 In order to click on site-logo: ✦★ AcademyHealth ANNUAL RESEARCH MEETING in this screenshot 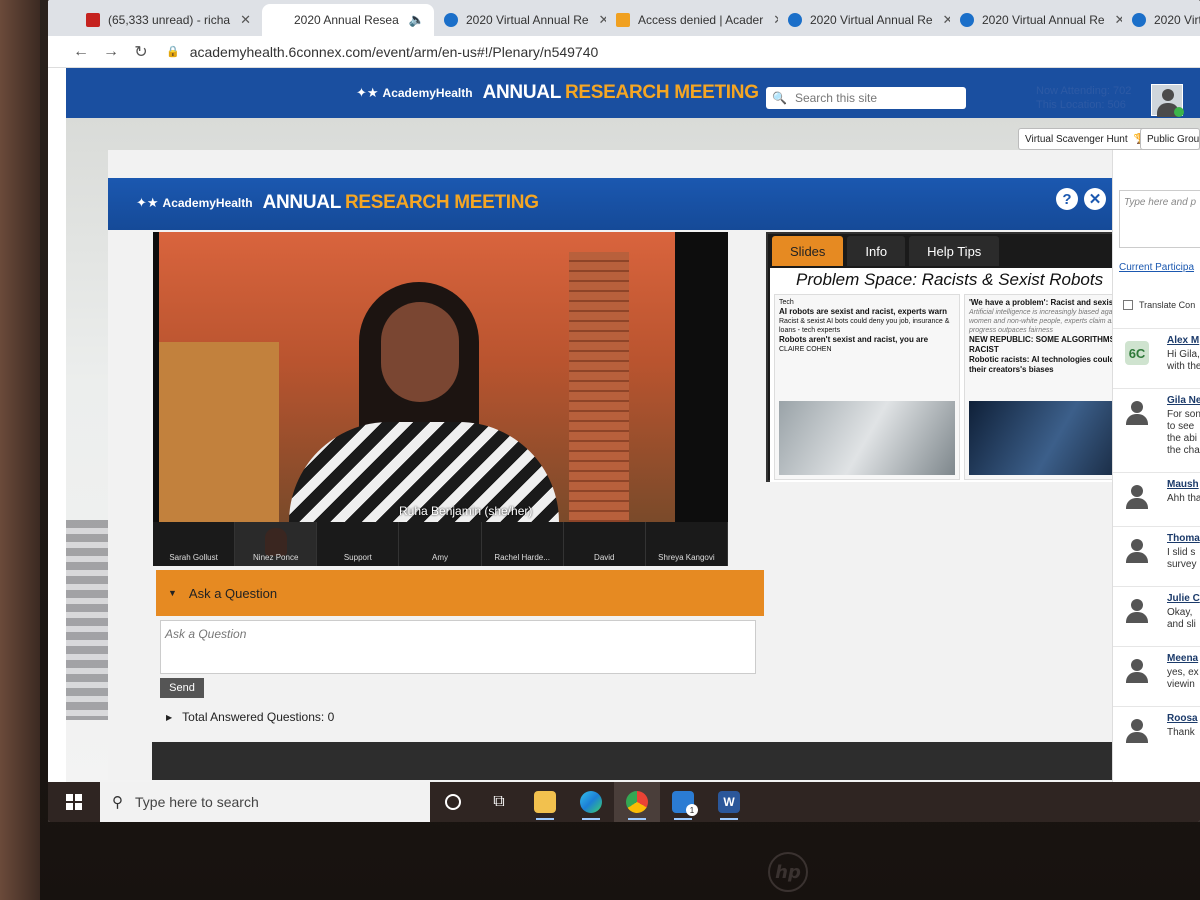, I will do `click(557, 93)`.